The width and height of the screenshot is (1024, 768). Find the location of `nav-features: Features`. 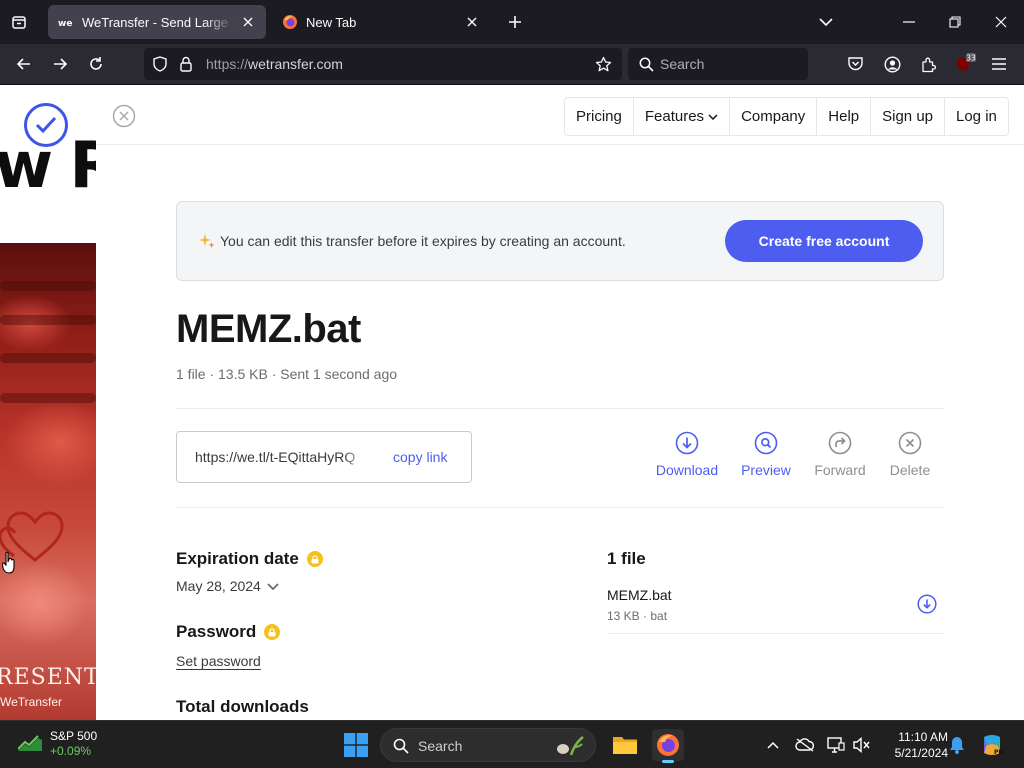

nav-features: Features is located at coordinates (682, 116).